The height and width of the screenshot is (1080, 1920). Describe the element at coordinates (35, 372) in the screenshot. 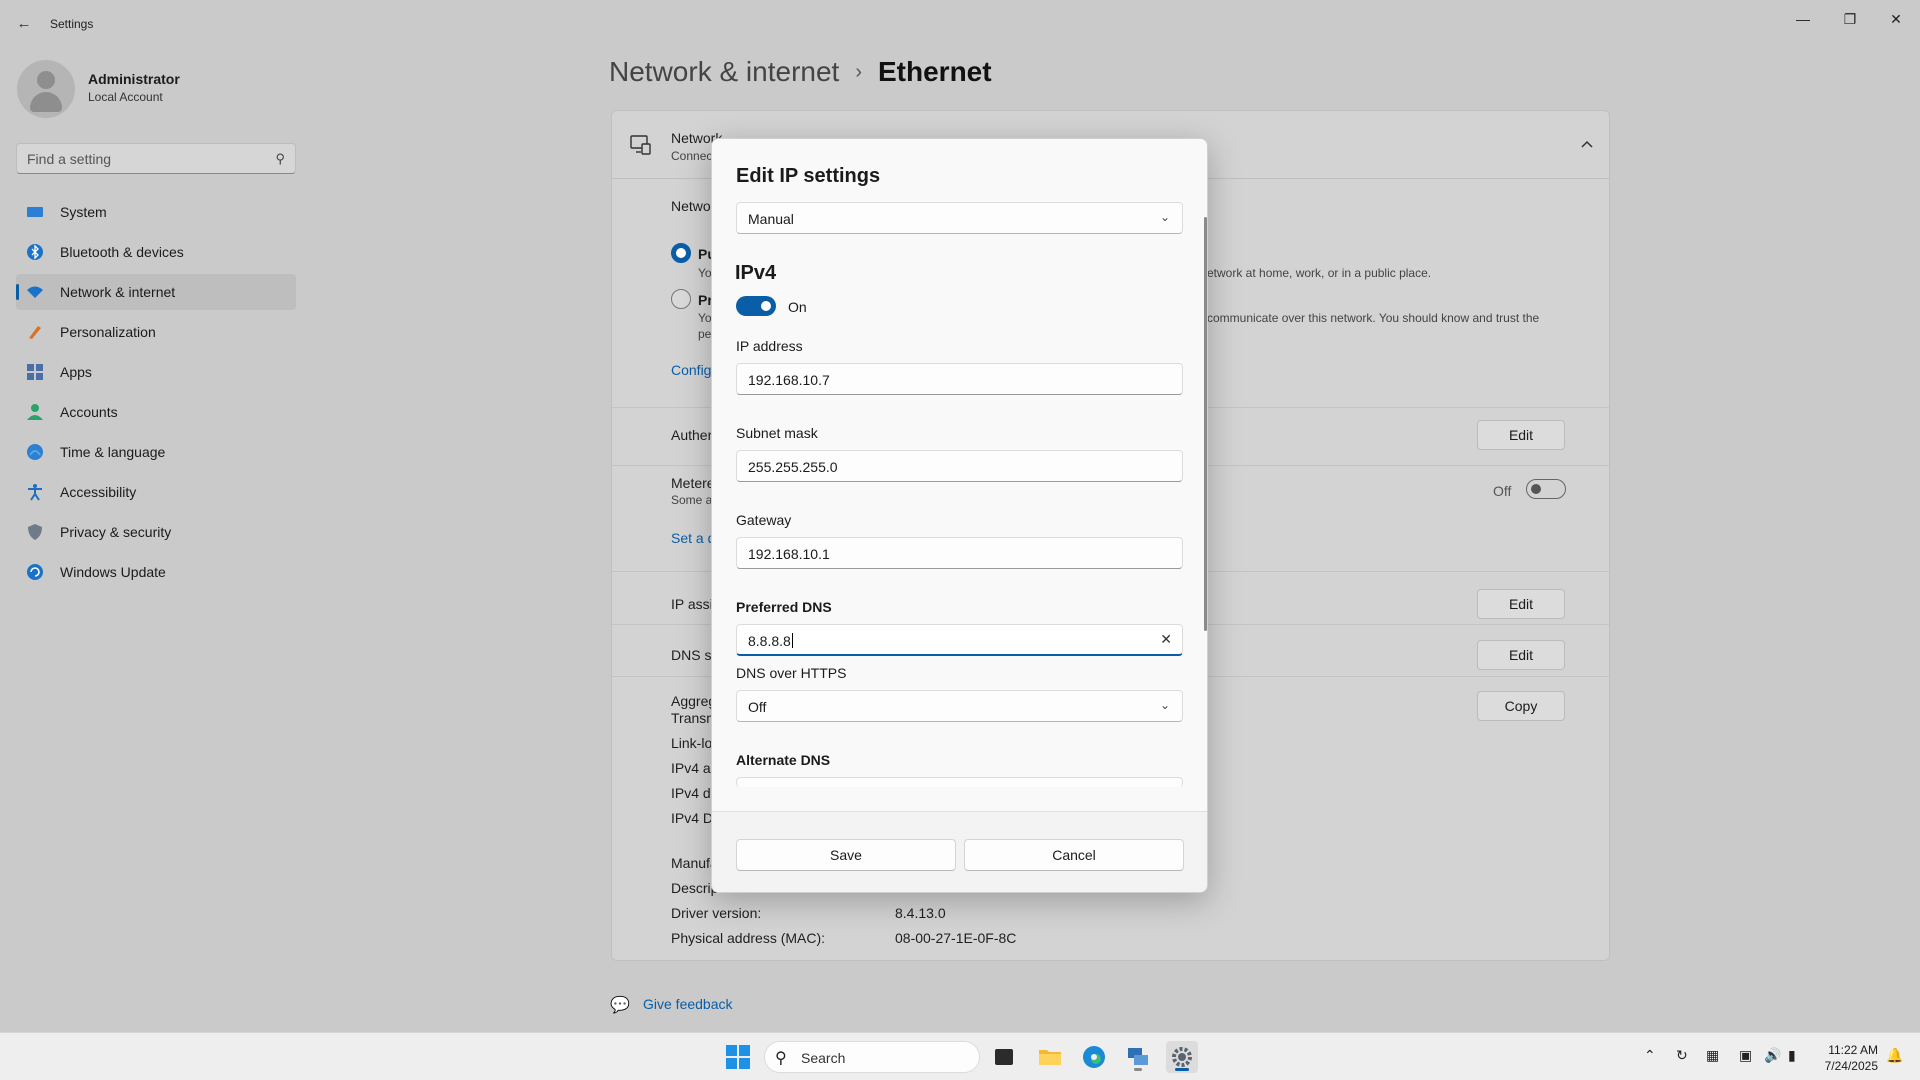

I see `apps-icon` at that location.